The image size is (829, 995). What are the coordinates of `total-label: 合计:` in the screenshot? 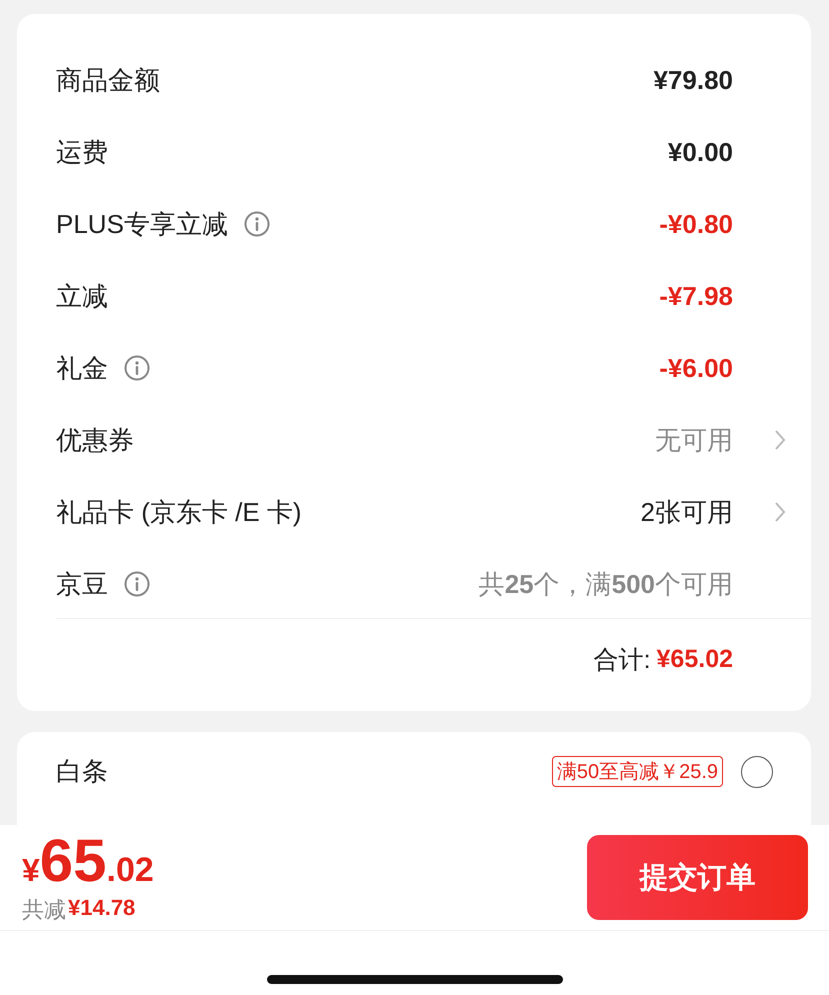 It's located at (622, 660).